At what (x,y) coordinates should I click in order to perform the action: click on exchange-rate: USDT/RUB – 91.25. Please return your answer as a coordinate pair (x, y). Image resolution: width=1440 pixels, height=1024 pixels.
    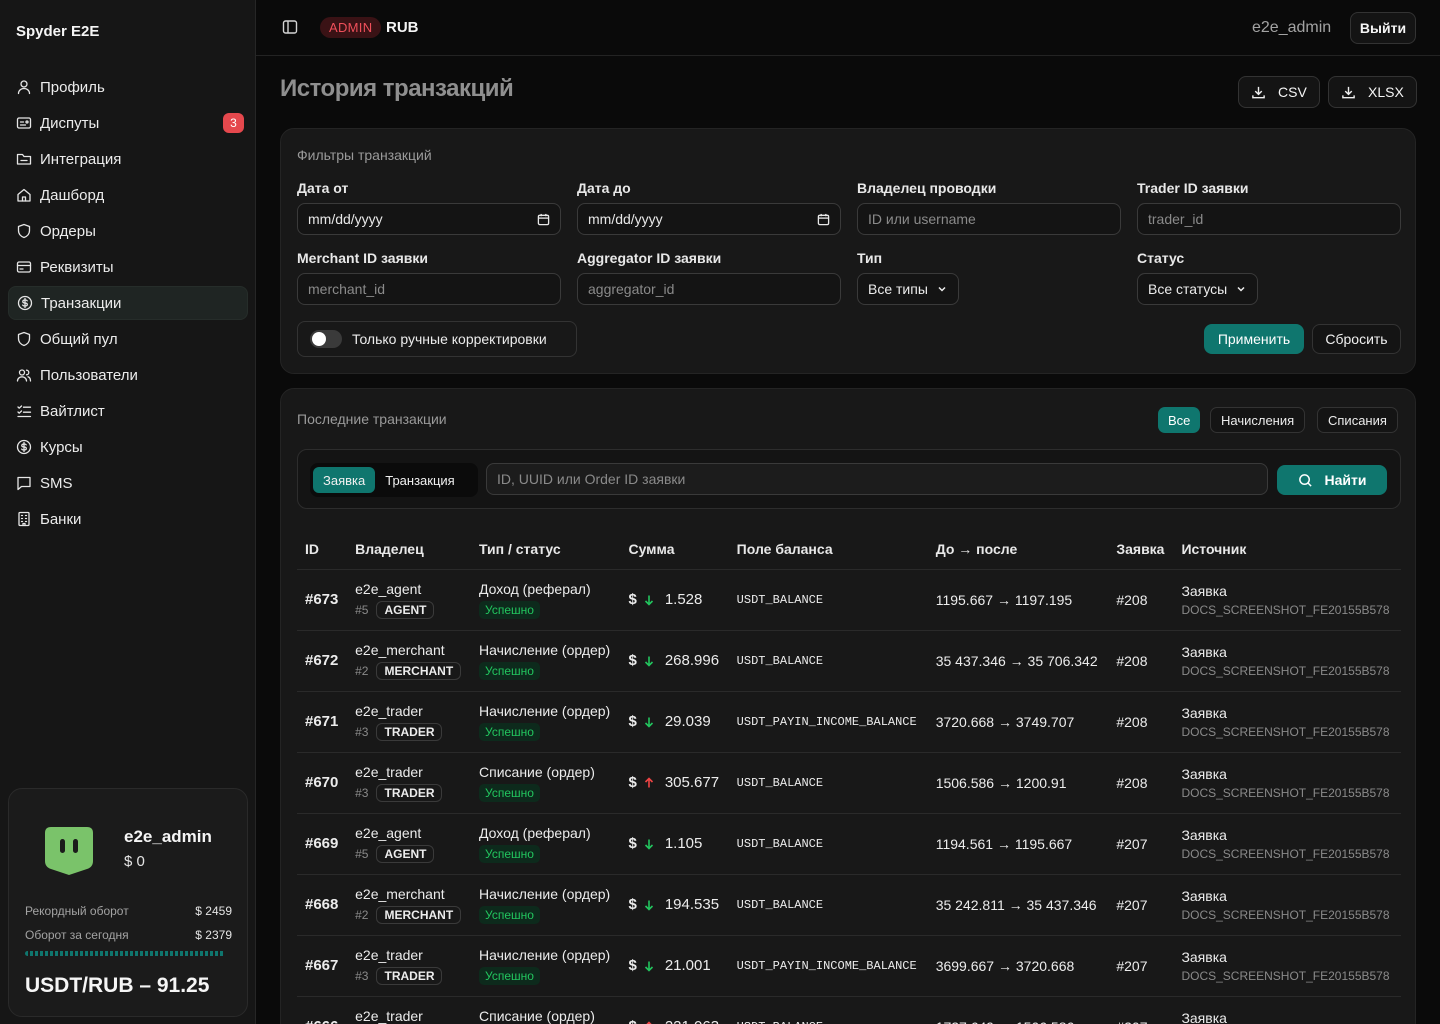
    Looking at the image, I should click on (117, 985).